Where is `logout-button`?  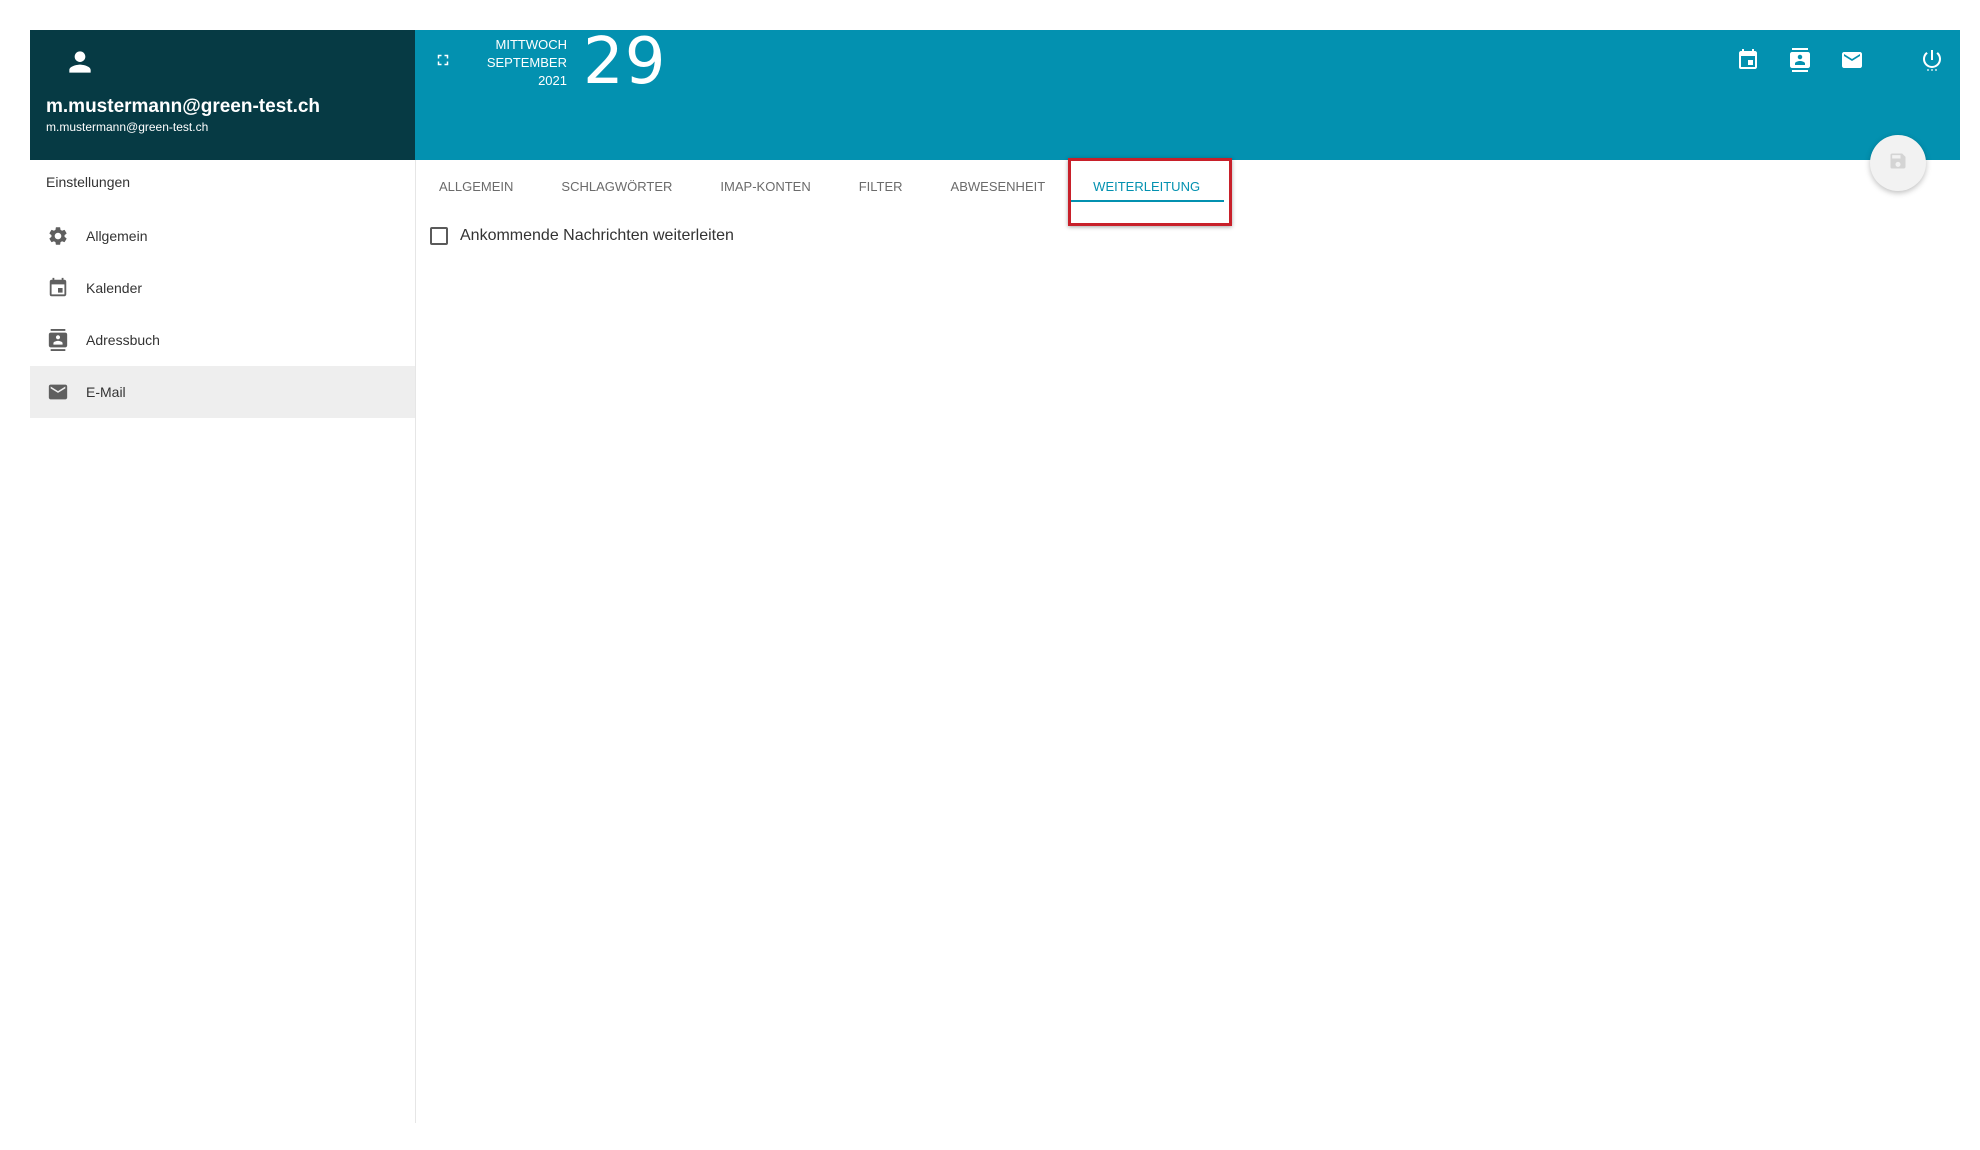 logout-button is located at coordinates (1932, 62).